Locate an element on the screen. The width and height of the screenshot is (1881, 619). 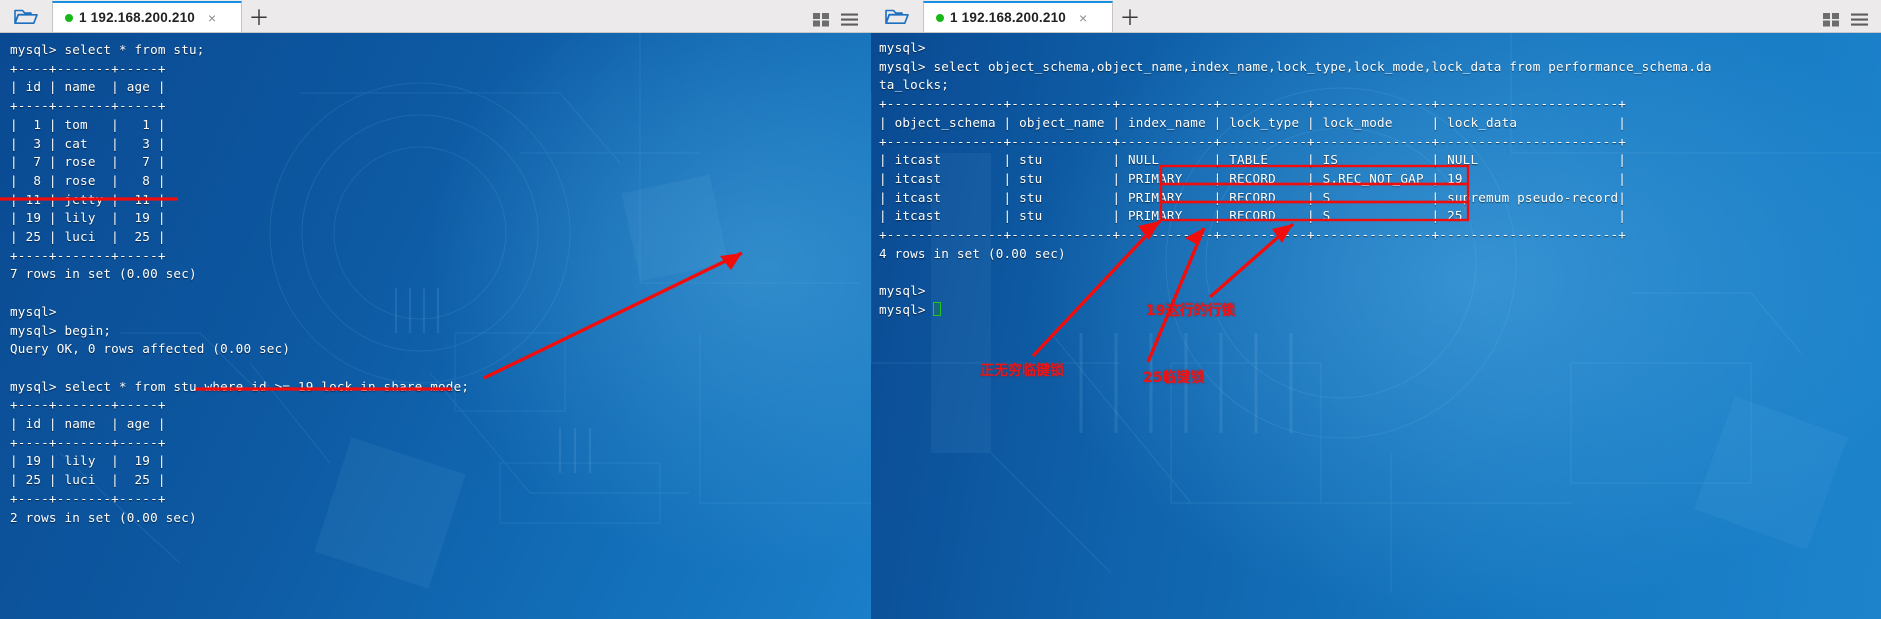
right-toolbar-actions is located at coordinates (1851, 21).